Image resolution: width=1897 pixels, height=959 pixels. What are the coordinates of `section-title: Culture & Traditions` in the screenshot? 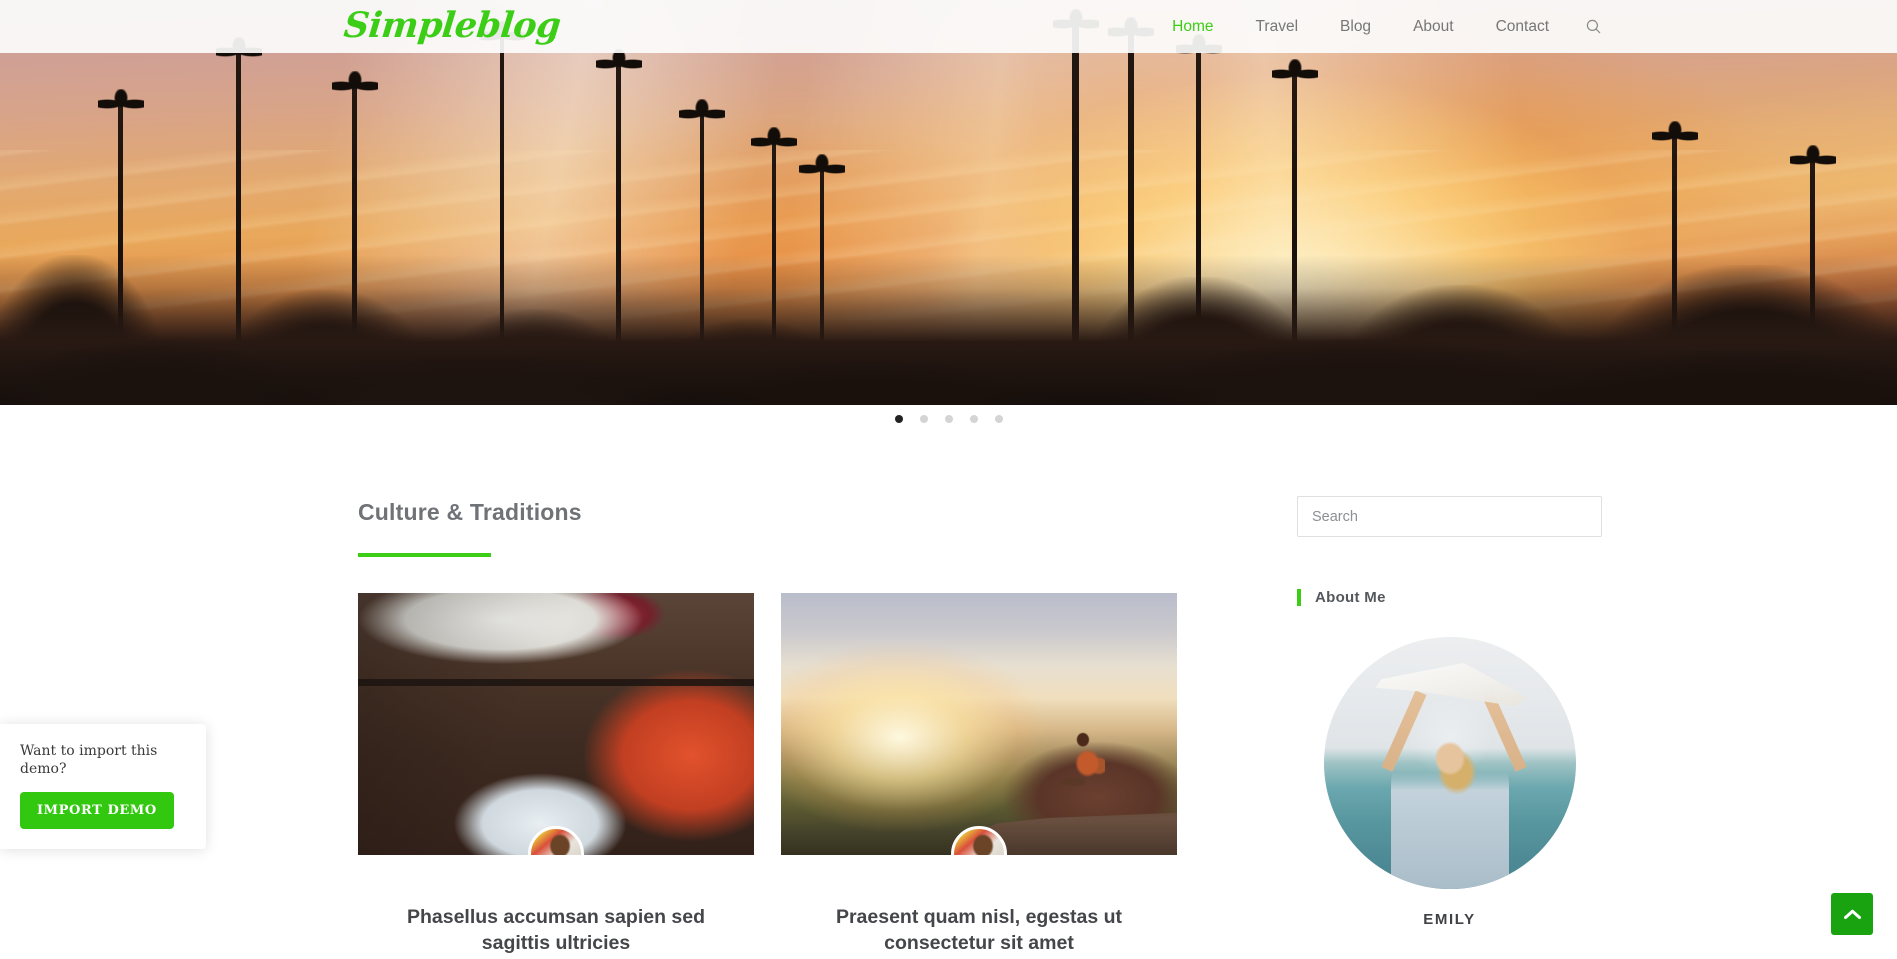 It's located at (470, 512).